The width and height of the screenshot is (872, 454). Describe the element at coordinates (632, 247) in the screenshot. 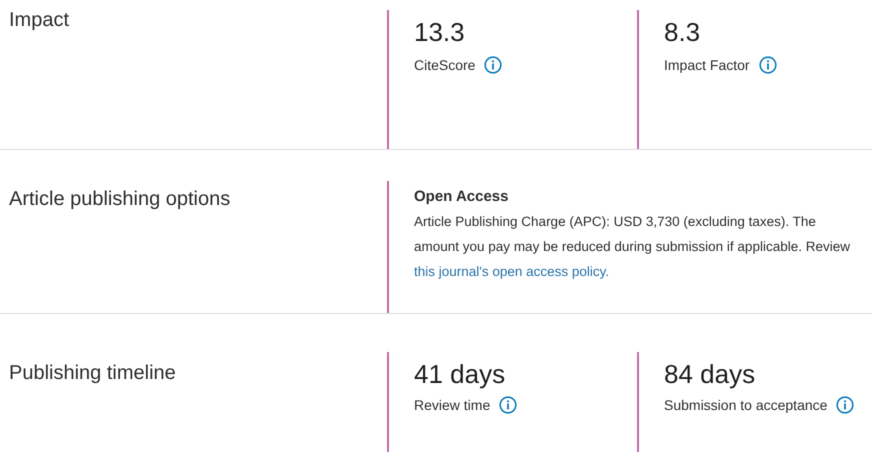

I see `apc-description: Article Publishing Charge (APC): USD 3,730 (excluding taxes). The amount you pay may be reduced during submission if applicable. Review this journal's open access policy.` at that location.